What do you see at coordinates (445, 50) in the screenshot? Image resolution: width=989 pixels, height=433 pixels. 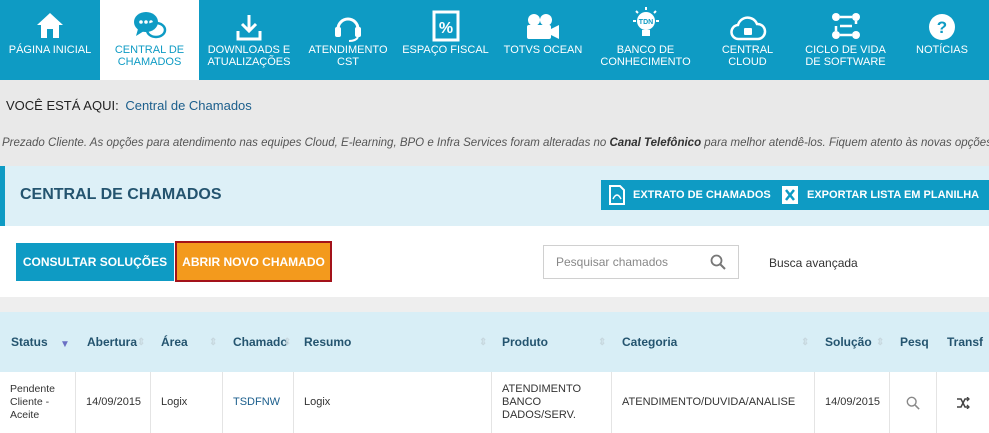 I see `nav-espaco-fiscal-label: ESPAÇO FISCAL` at bounding box center [445, 50].